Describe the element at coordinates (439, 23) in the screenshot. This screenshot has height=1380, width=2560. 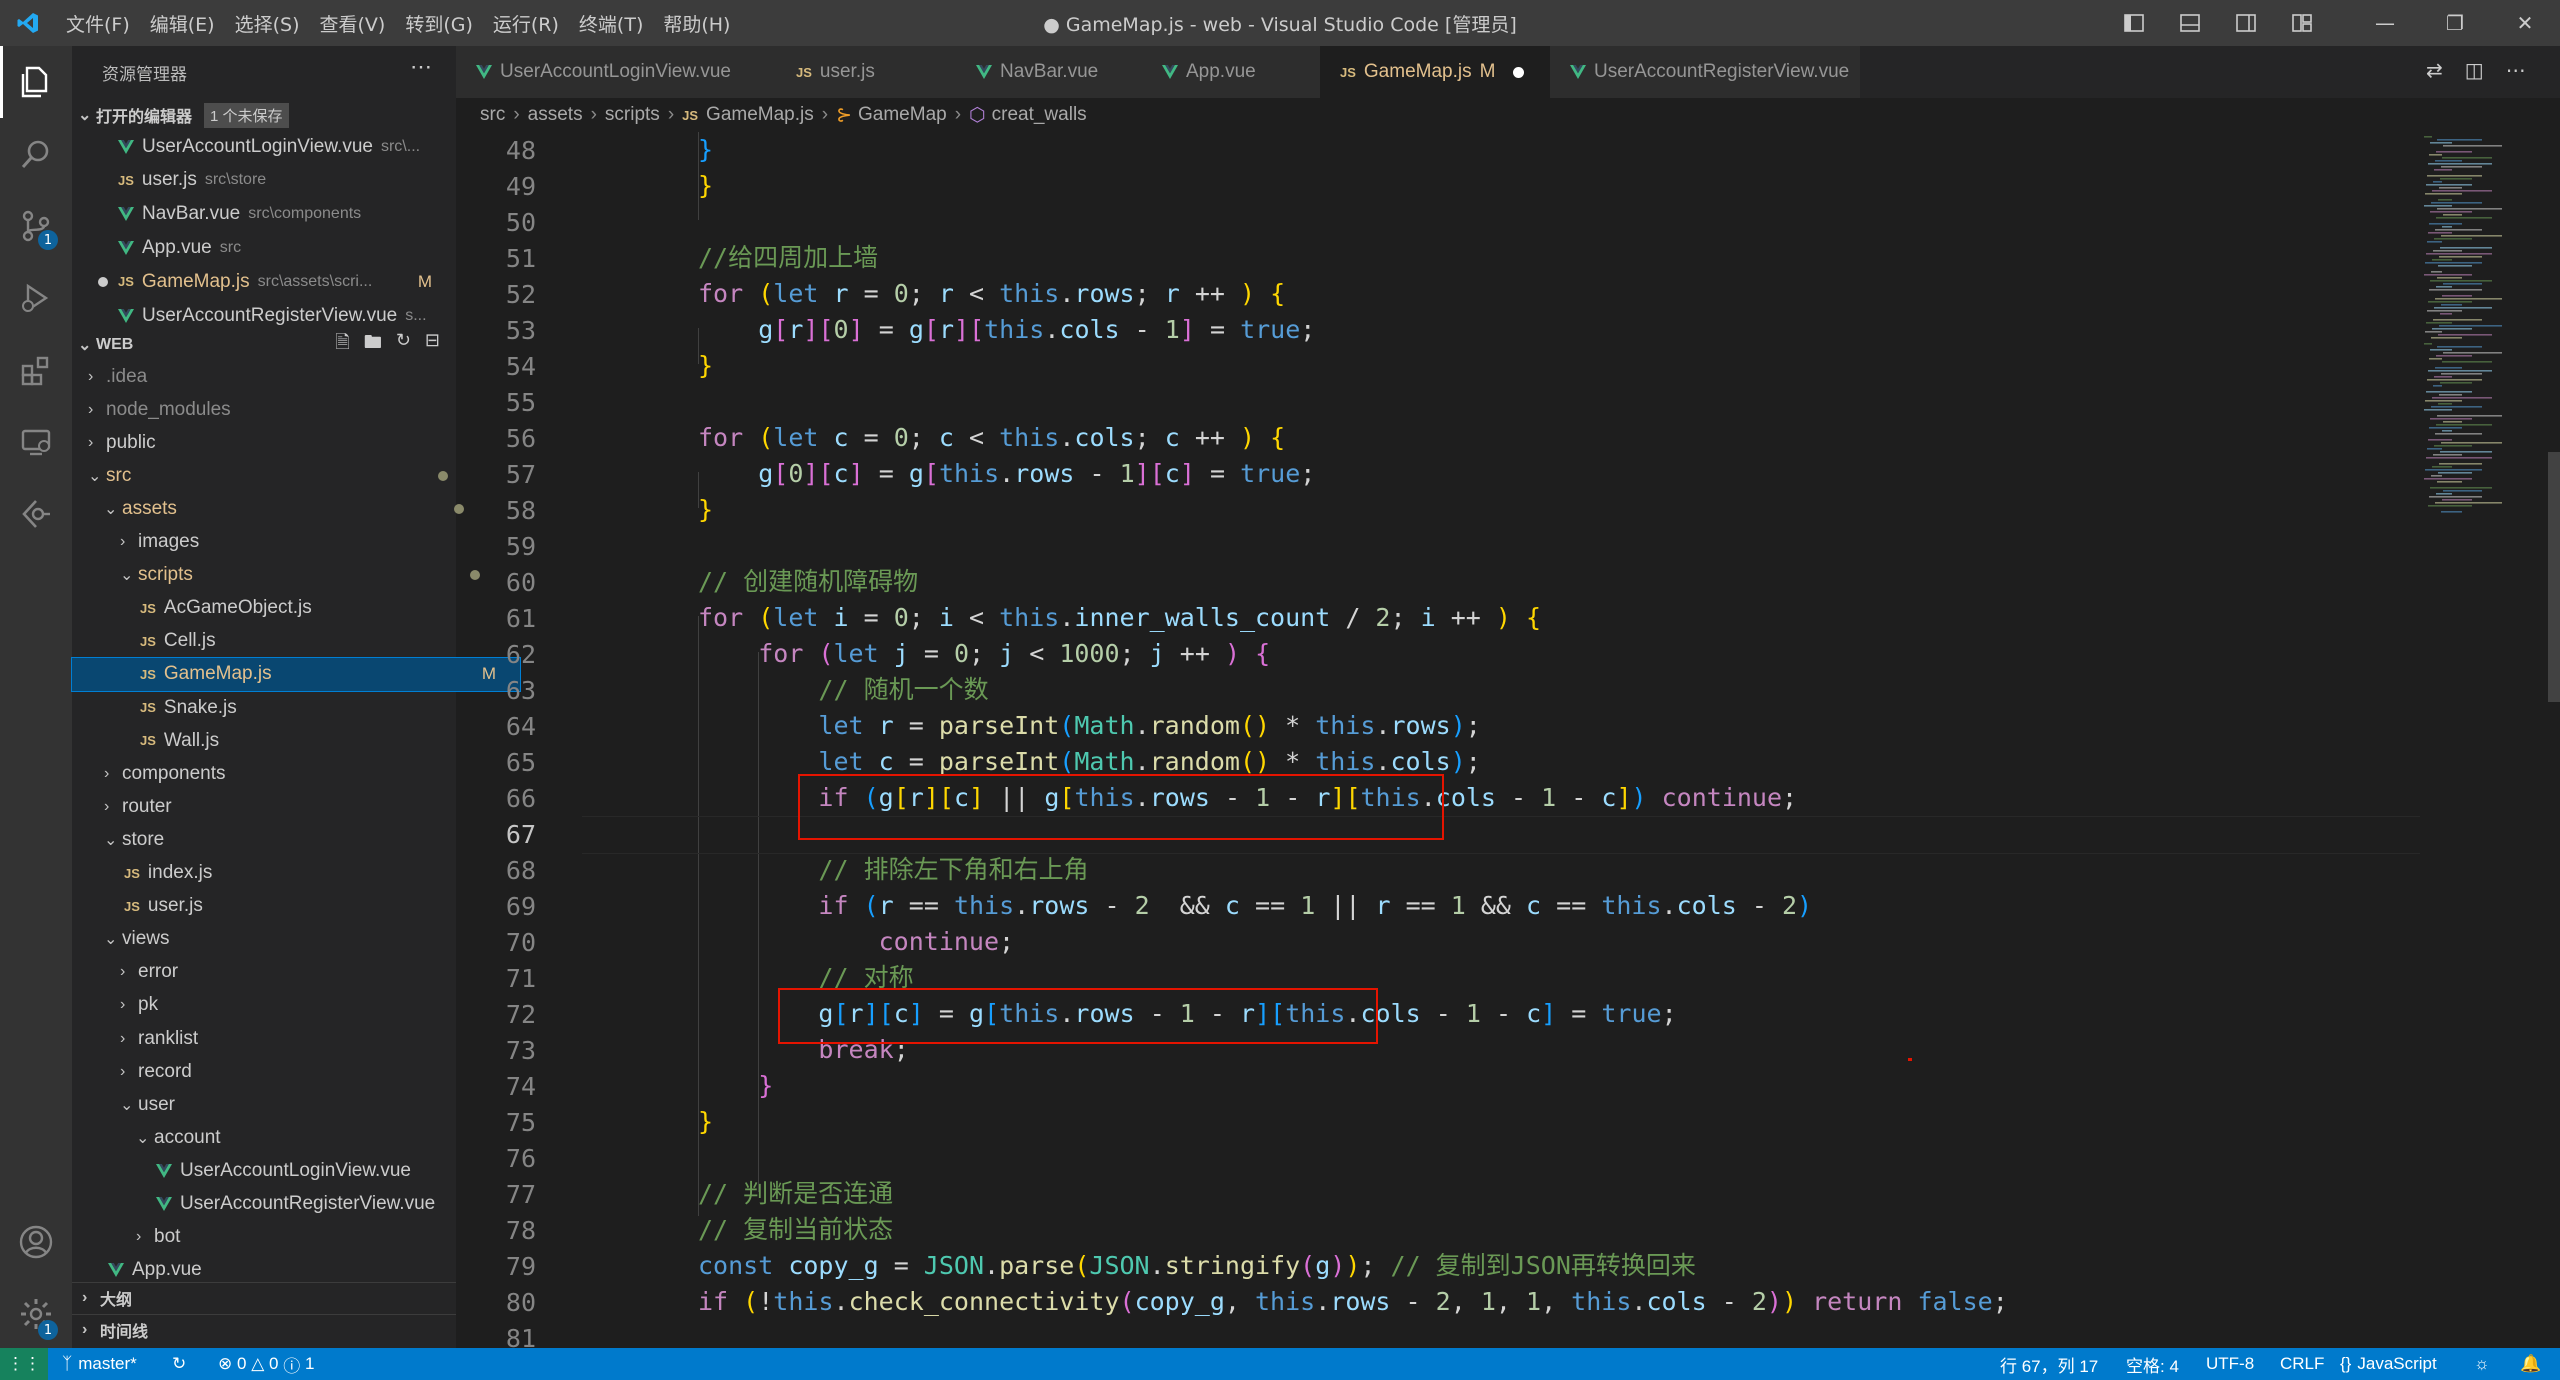
I see `menu-item: 转到(G)` at that location.